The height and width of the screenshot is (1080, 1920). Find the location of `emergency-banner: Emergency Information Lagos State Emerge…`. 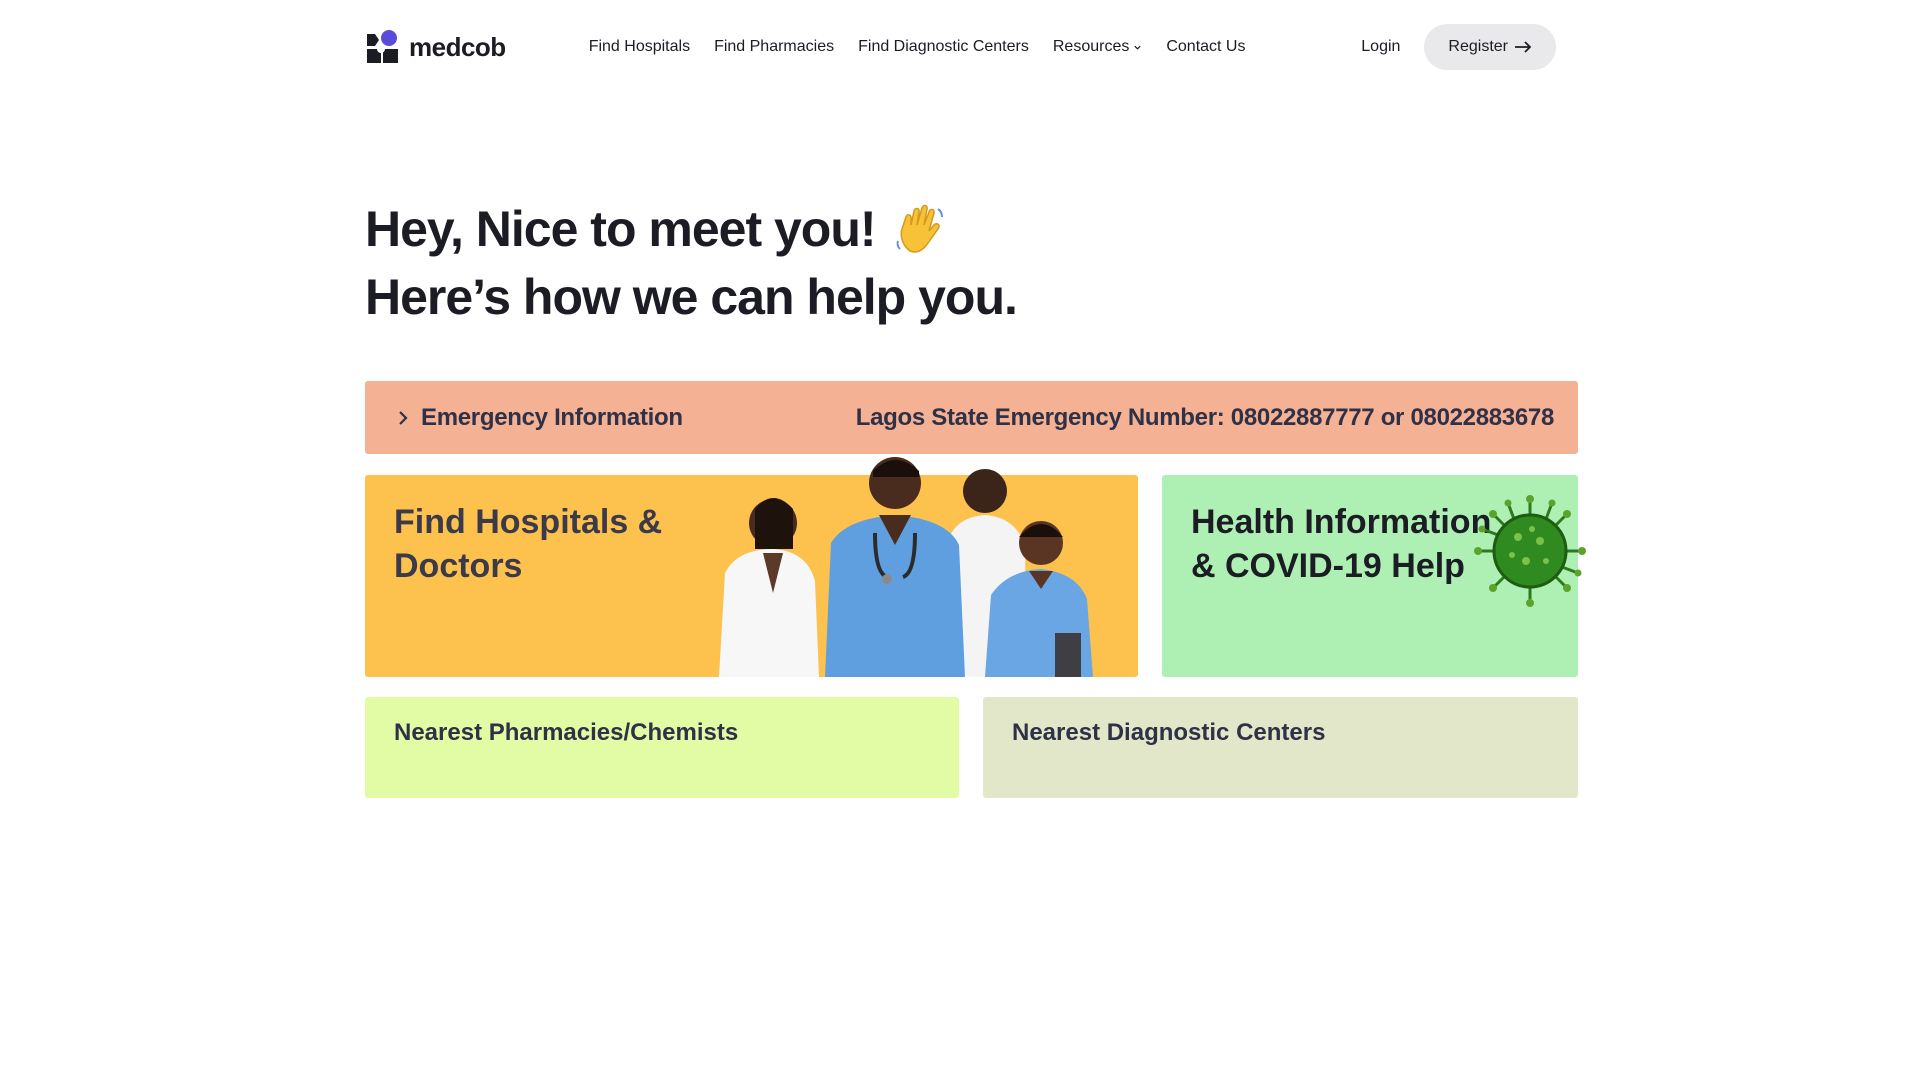

emergency-banner: Emergency Information Lagos State Emerge… is located at coordinates (971, 417).